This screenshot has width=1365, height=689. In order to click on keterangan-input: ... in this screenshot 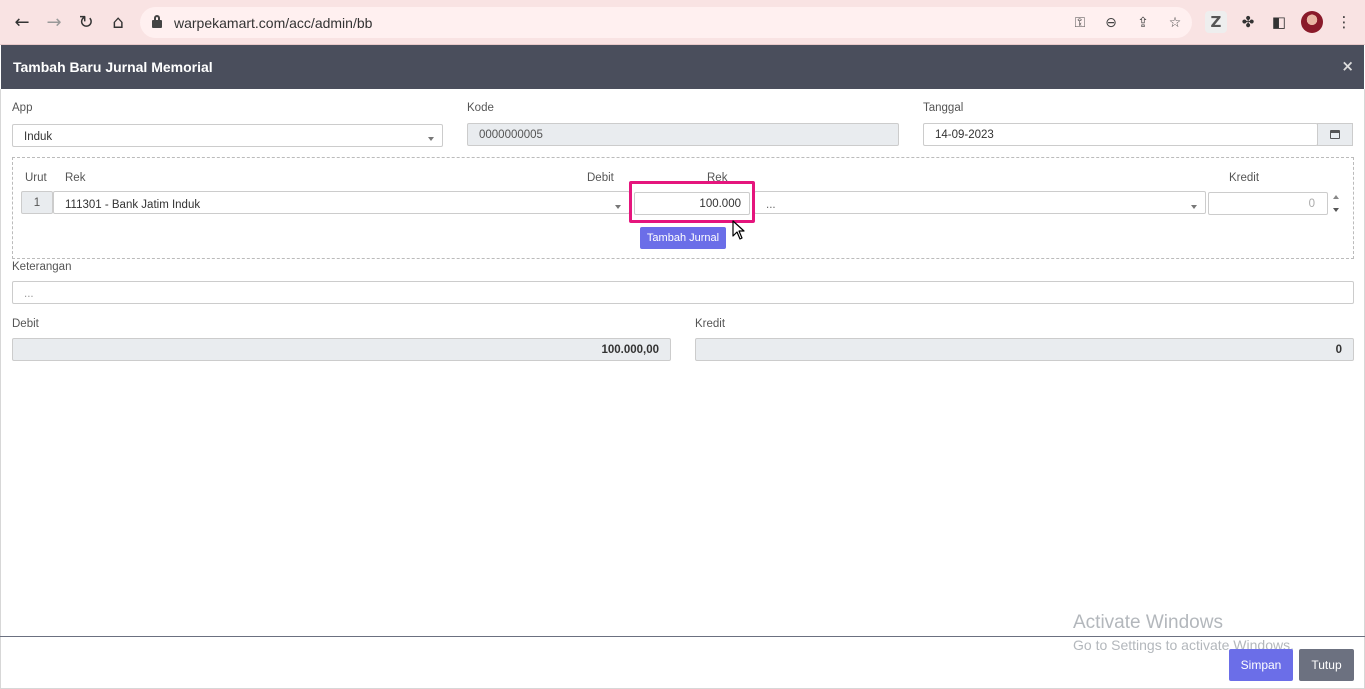, I will do `click(683, 292)`.